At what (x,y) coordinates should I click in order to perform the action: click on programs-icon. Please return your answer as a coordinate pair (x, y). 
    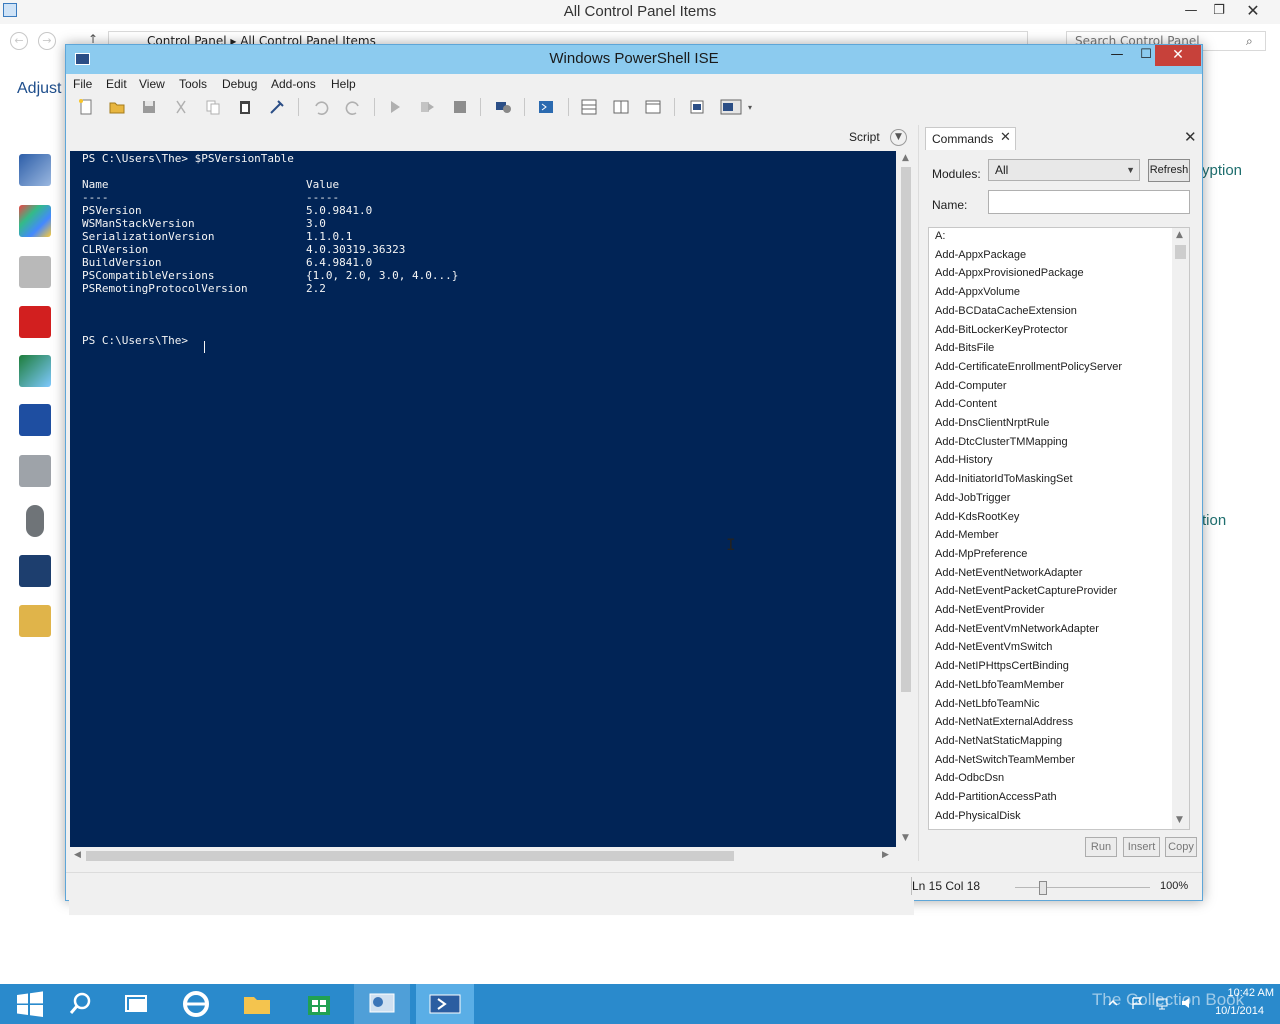
    Looking at the image, I should click on (35, 420).